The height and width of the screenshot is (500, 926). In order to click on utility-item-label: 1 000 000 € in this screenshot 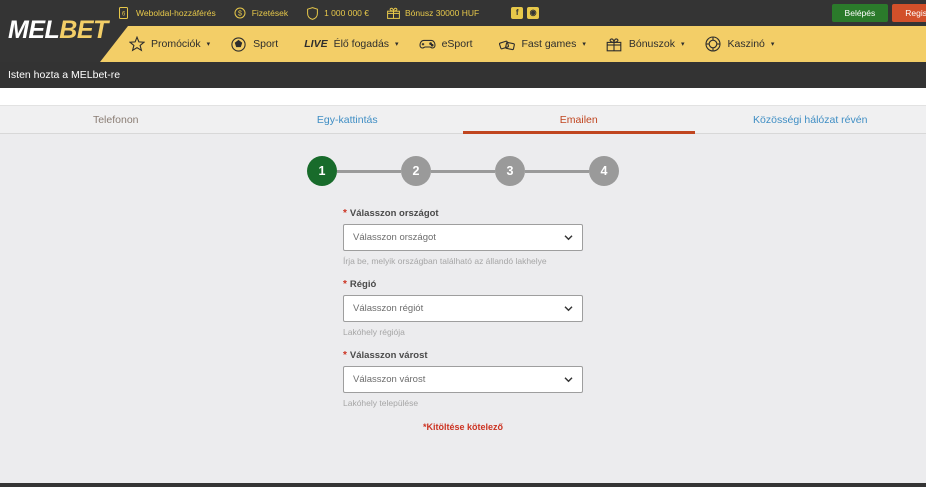, I will do `click(346, 13)`.